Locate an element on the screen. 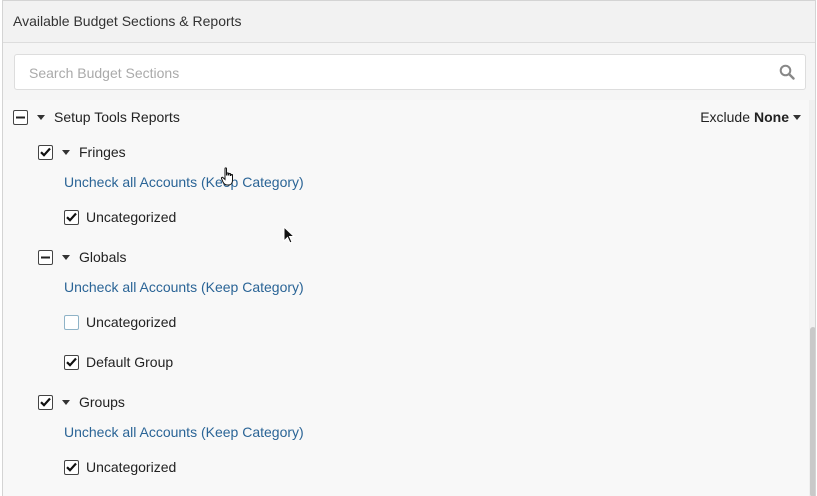 The image size is (817, 496). search-icon is located at coordinates (787, 72).